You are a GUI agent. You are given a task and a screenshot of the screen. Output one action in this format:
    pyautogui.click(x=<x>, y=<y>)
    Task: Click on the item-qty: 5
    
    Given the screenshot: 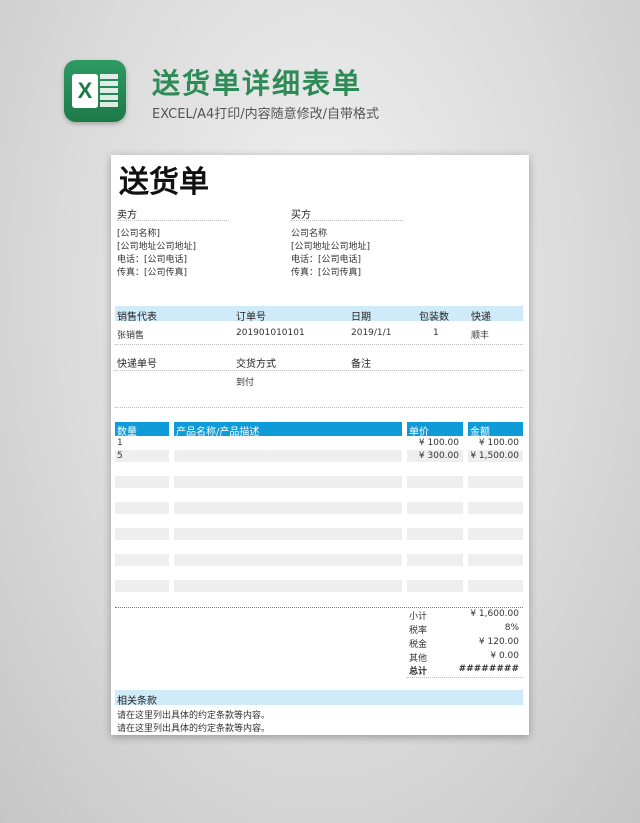 What is the action you would take?
    pyautogui.click(x=120, y=456)
    